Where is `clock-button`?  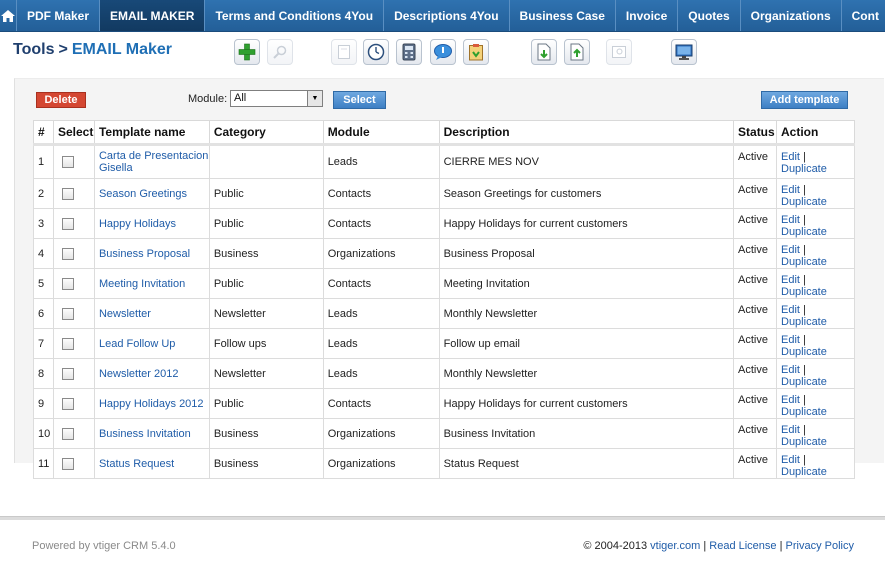 clock-button is located at coordinates (376, 52).